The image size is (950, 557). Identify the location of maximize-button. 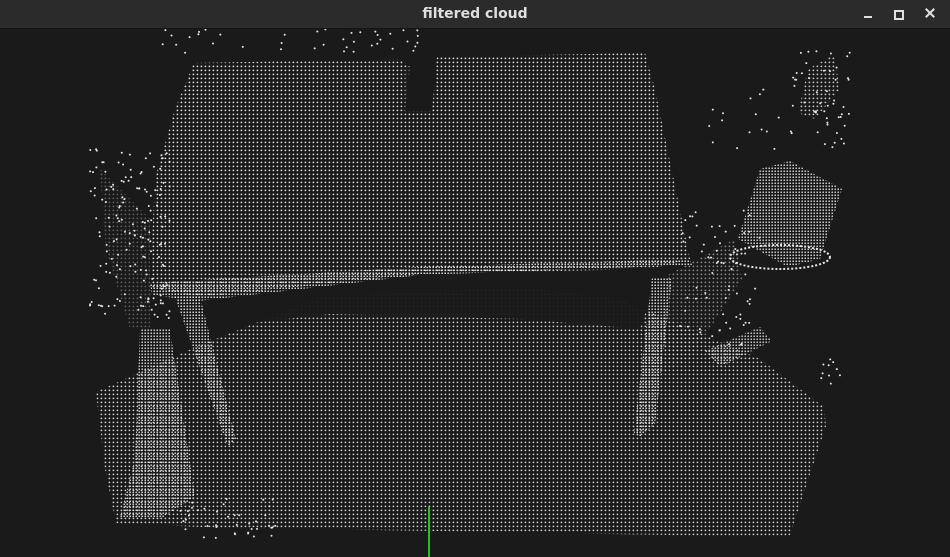
(899, 14).